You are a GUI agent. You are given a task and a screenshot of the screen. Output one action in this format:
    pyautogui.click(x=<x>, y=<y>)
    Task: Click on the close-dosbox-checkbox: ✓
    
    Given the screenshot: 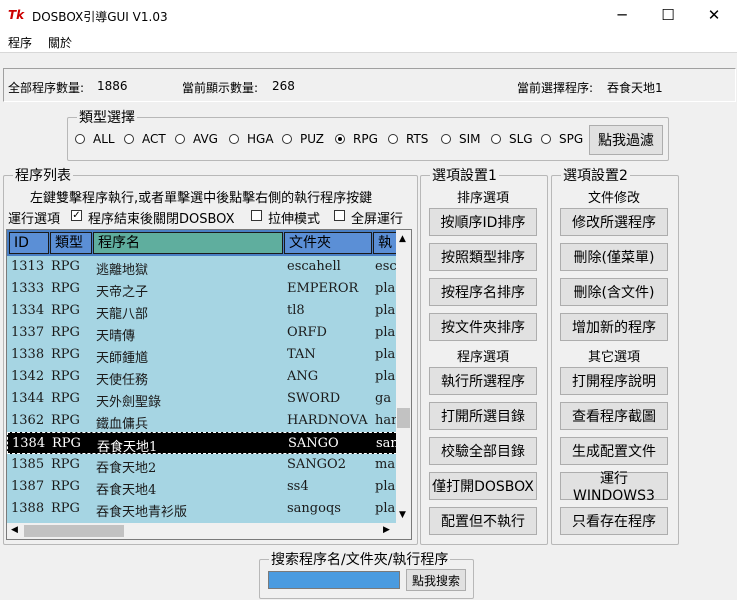 What is the action you would take?
    pyautogui.click(x=76, y=215)
    